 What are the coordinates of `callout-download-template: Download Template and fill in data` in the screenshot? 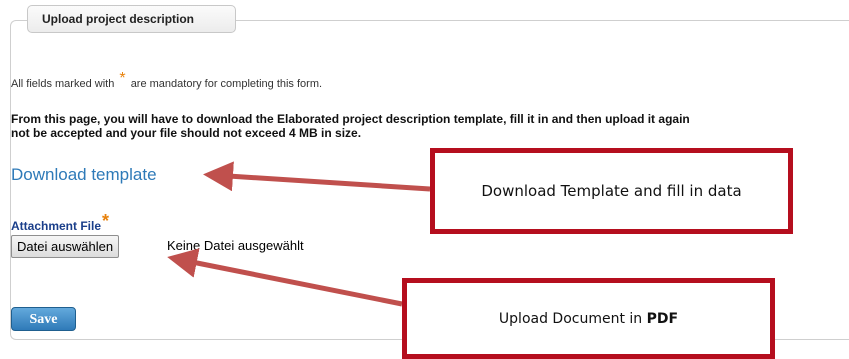 It's located at (611, 191).